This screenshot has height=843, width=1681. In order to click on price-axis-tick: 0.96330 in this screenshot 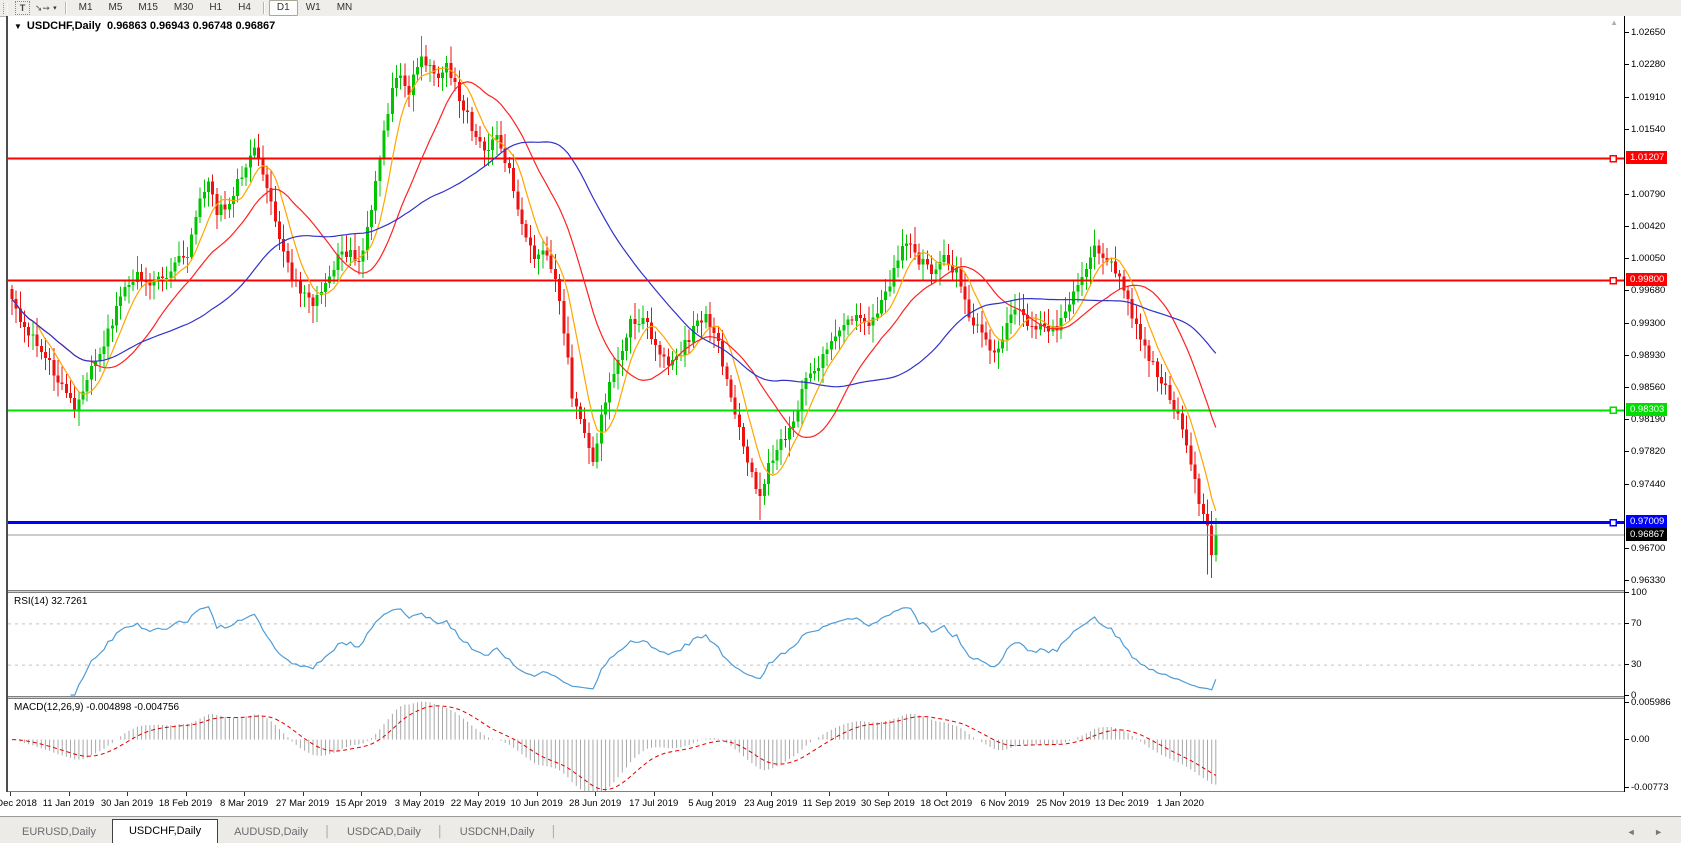, I will do `click(1653, 580)`.